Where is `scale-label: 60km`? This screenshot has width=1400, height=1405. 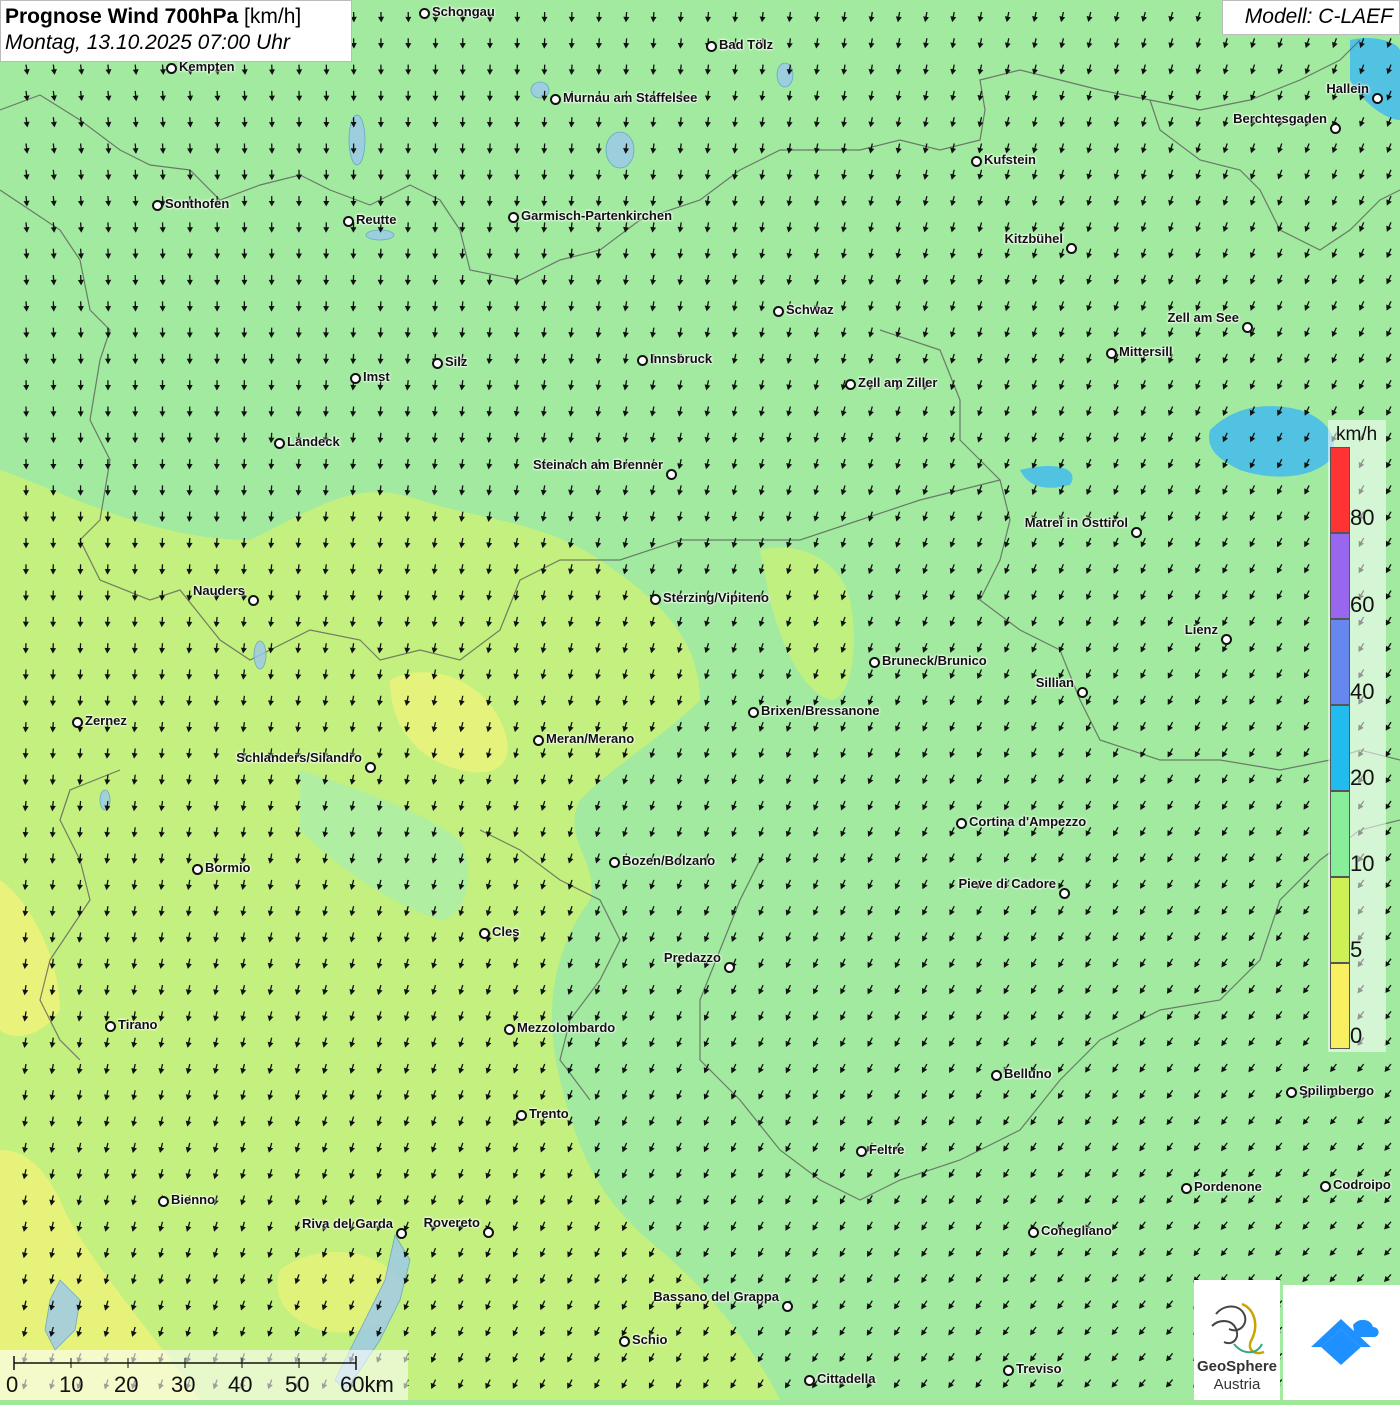 scale-label: 60km is located at coordinates (367, 1385).